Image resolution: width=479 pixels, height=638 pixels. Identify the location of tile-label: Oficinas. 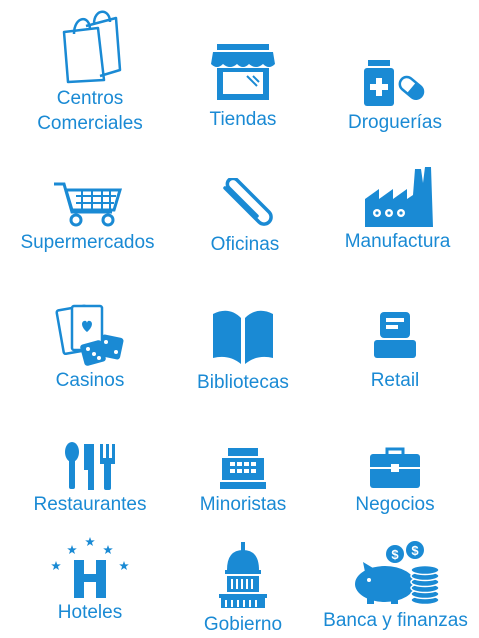
(245, 244).